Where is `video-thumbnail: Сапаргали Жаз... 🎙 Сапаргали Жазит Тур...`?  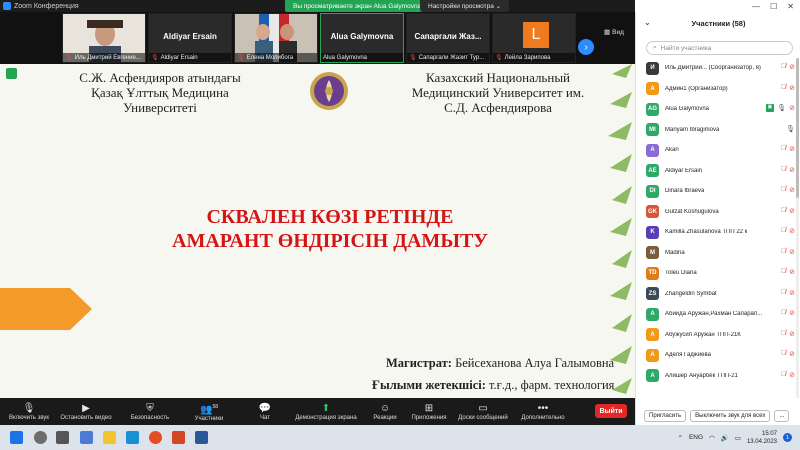 video-thumbnail: Сапаргали Жаз... 🎙 Сапаргали Жазит Тур... is located at coordinates (448, 38).